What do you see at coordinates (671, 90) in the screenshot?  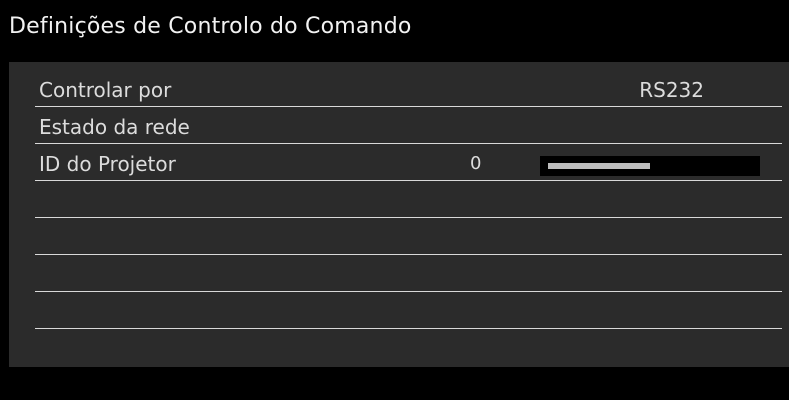 I see `menu-row-value: RS232` at bounding box center [671, 90].